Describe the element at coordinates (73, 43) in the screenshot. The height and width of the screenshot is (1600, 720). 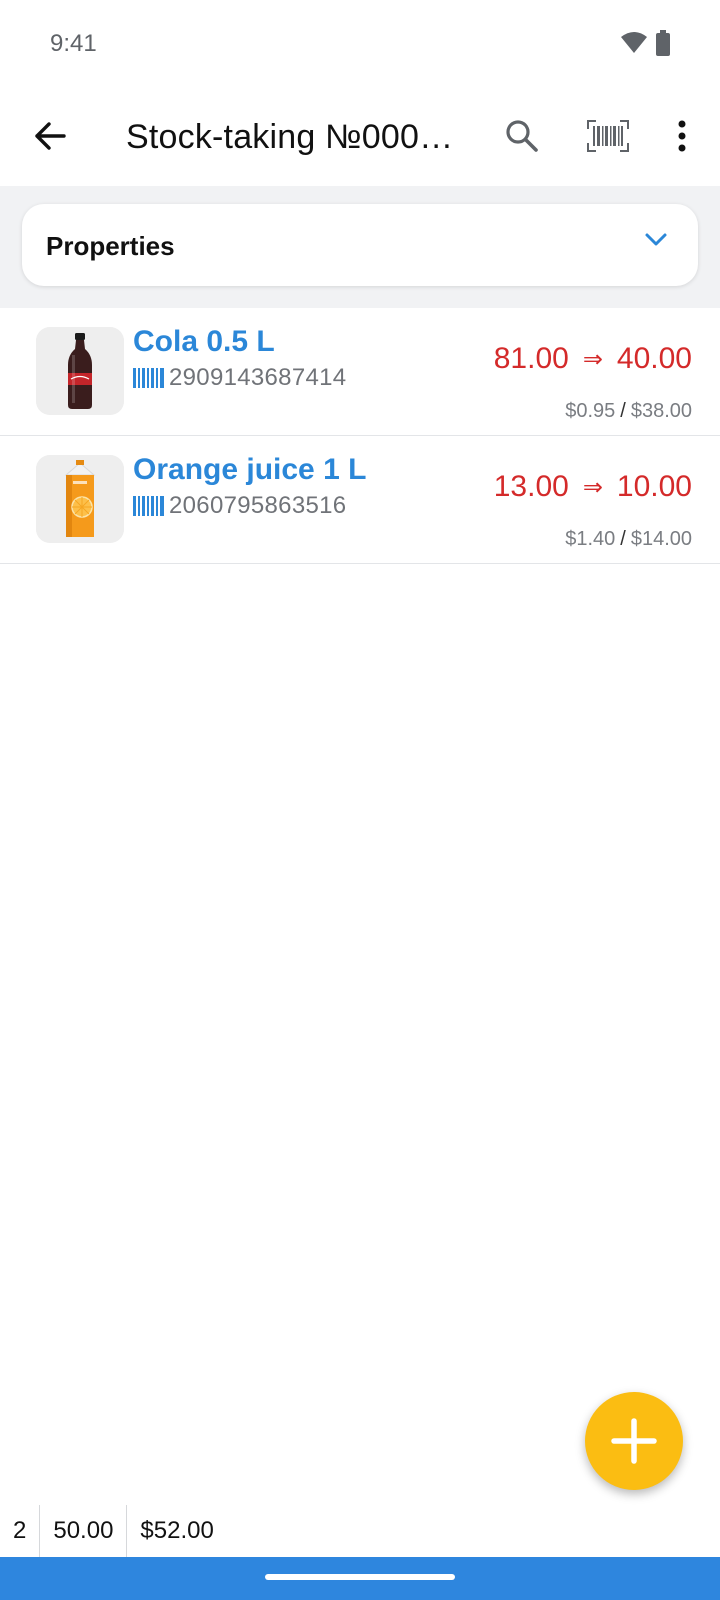
I see `status-time: 9:41` at that location.